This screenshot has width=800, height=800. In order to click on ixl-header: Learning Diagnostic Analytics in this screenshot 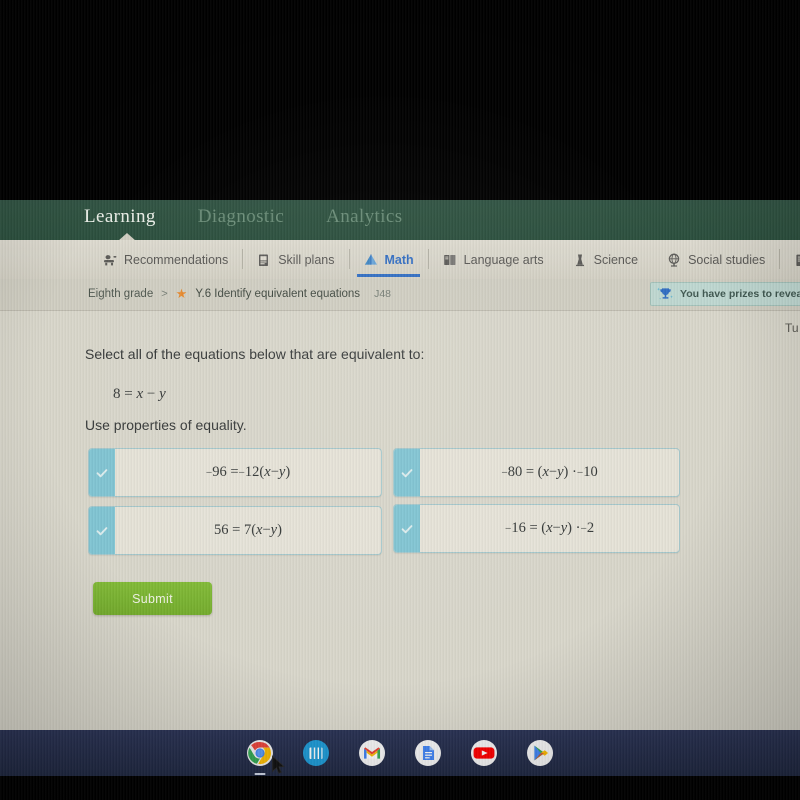, I will do `click(400, 220)`.